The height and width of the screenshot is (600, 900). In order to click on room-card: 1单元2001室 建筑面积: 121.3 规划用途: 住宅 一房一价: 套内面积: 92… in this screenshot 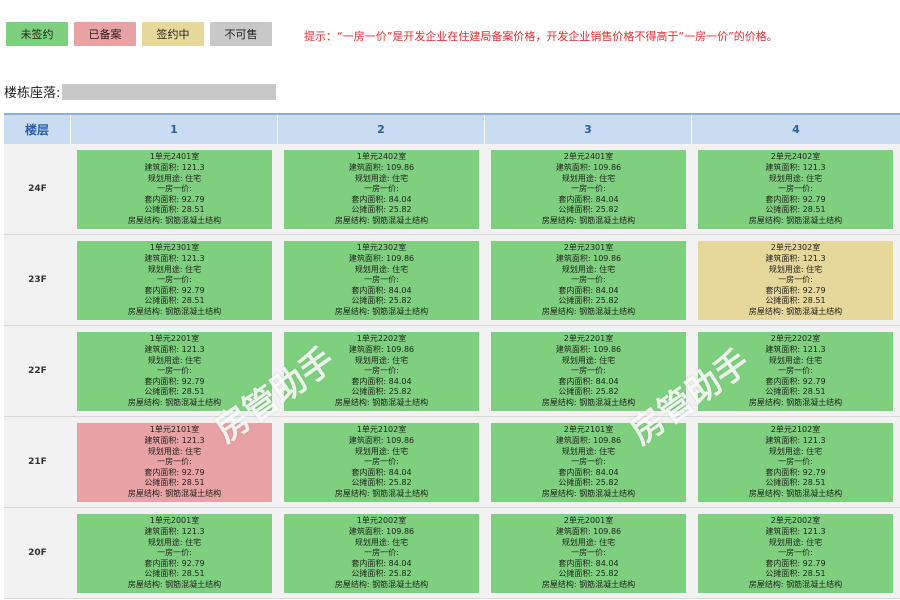, I will do `click(174, 553)`.